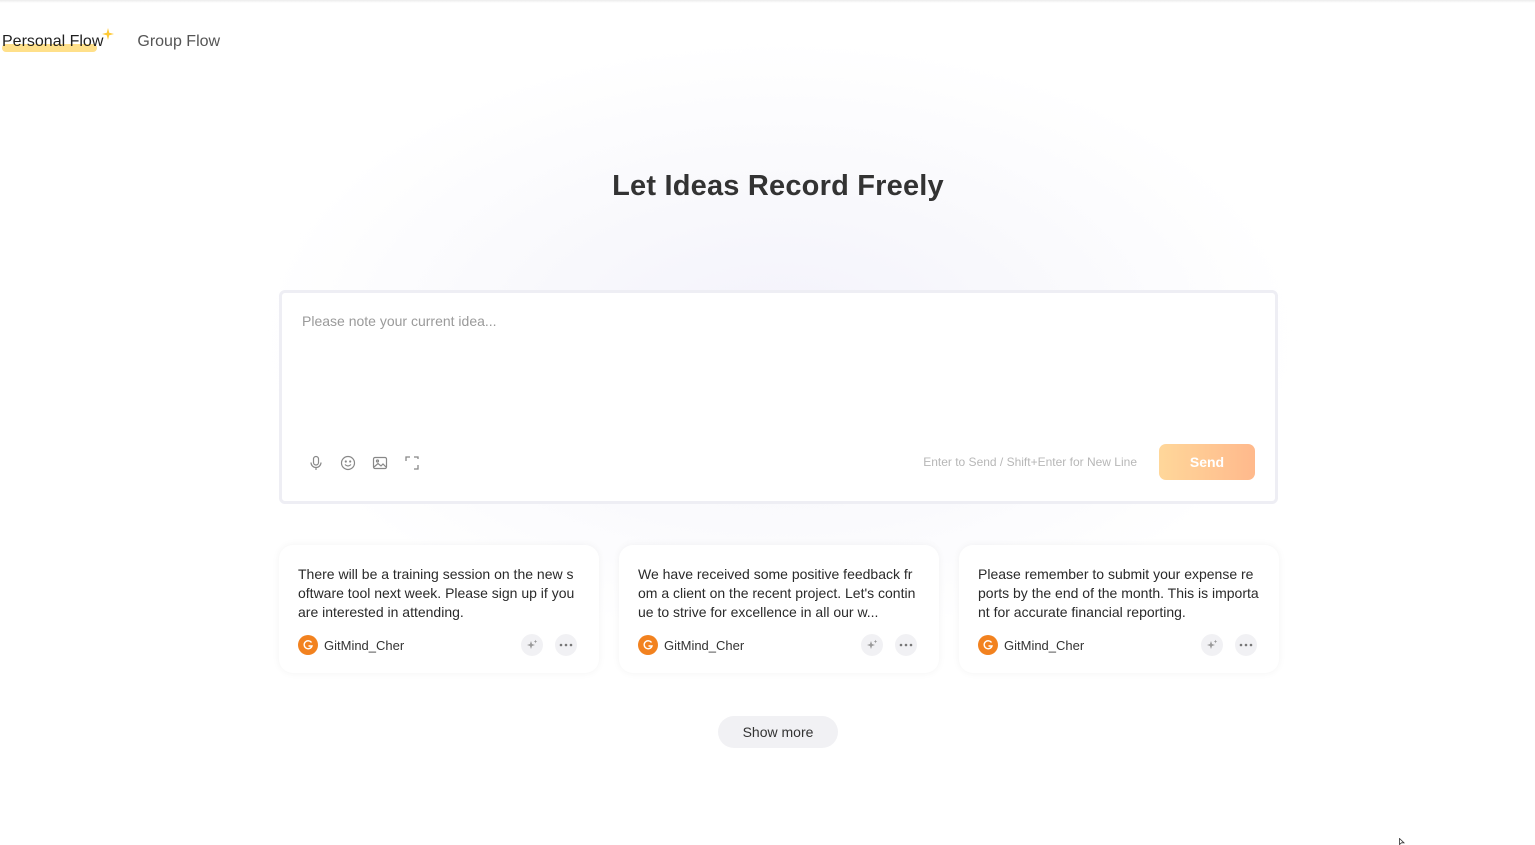  What do you see at coordinates (1207, 462) in the screenshot?
I see `send-button: Send` at bounding box center [1207, 462].